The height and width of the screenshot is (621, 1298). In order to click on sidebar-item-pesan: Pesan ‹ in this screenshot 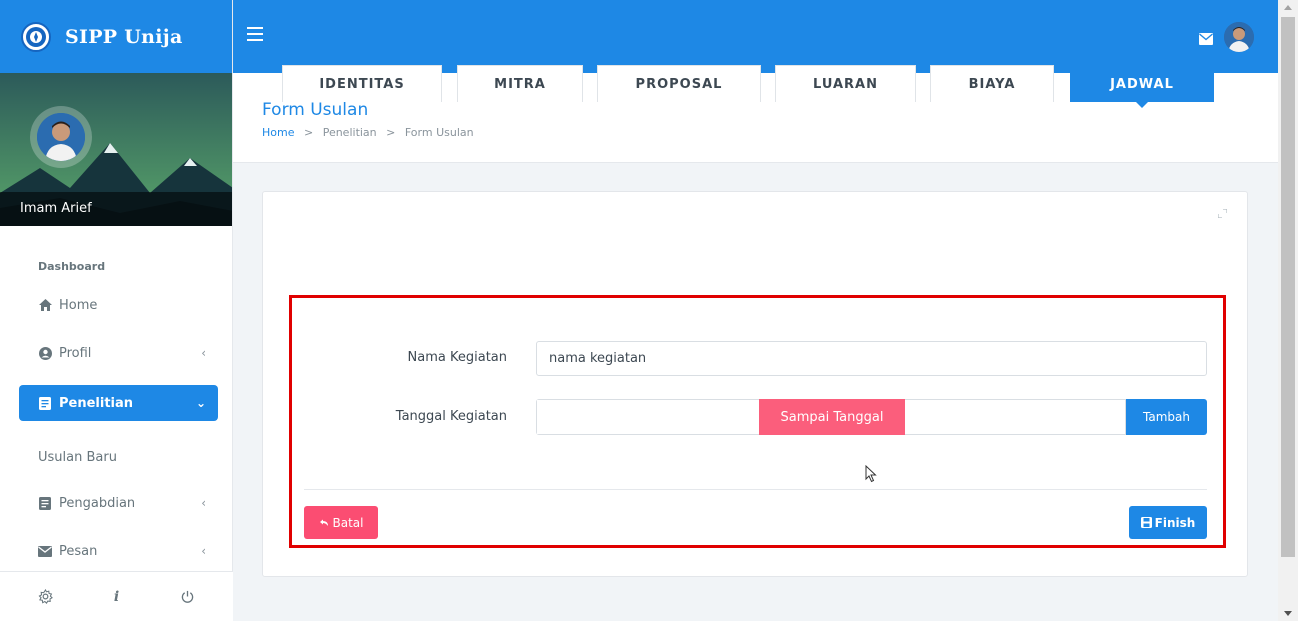, I will do `click(118, 551)`.